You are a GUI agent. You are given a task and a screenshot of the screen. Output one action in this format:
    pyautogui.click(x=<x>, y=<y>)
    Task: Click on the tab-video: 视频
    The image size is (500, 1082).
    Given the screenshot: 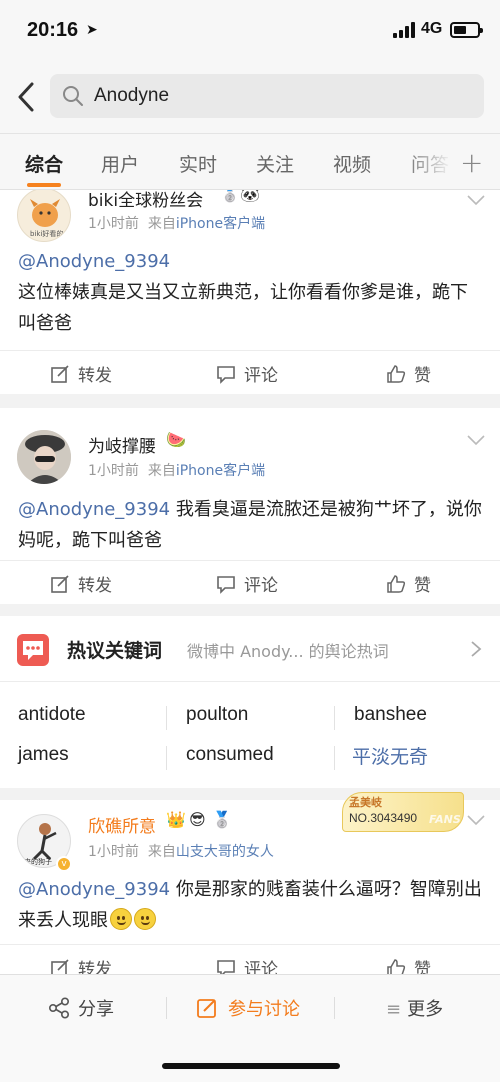 What is the action you would take?
    pyautogui.click(x=352, y=163)
    